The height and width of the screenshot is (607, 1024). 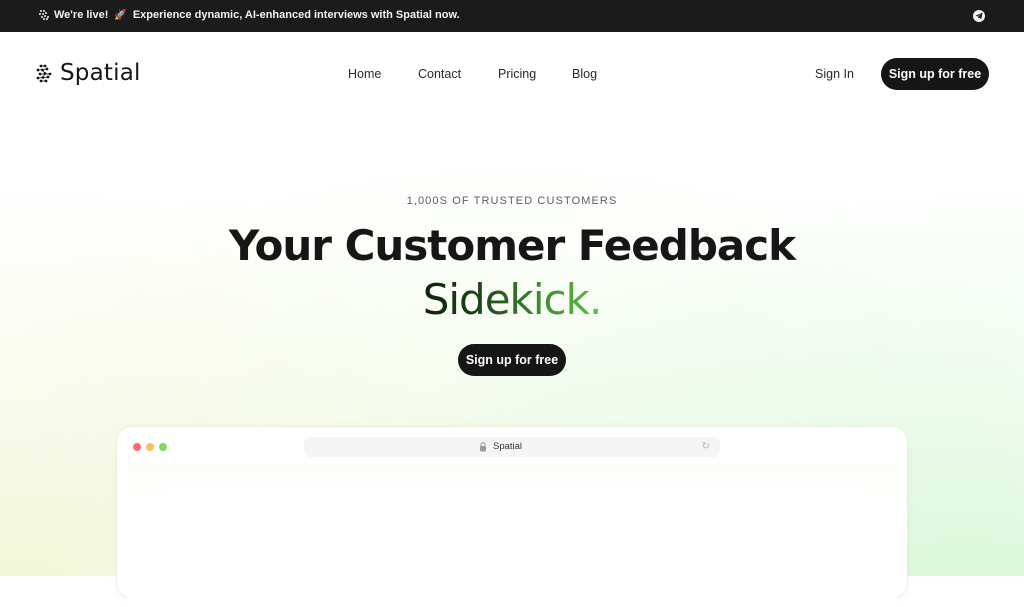 I want to click on nav-link-home: Home, so click(x=364, y=74).